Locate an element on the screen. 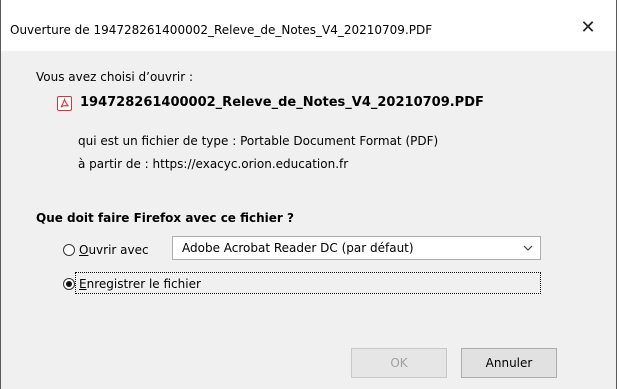 This screenshot has height=389, width=619. open-with-label: Ouvrir avec is located at coordinates (114, 250).